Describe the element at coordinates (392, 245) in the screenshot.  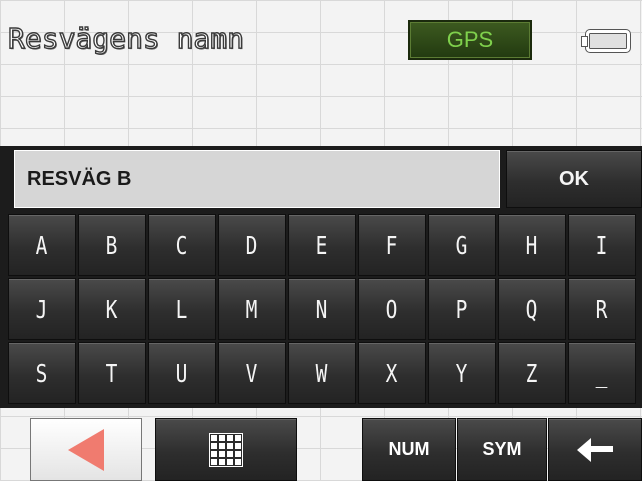
I see `key-f: F` at that location.